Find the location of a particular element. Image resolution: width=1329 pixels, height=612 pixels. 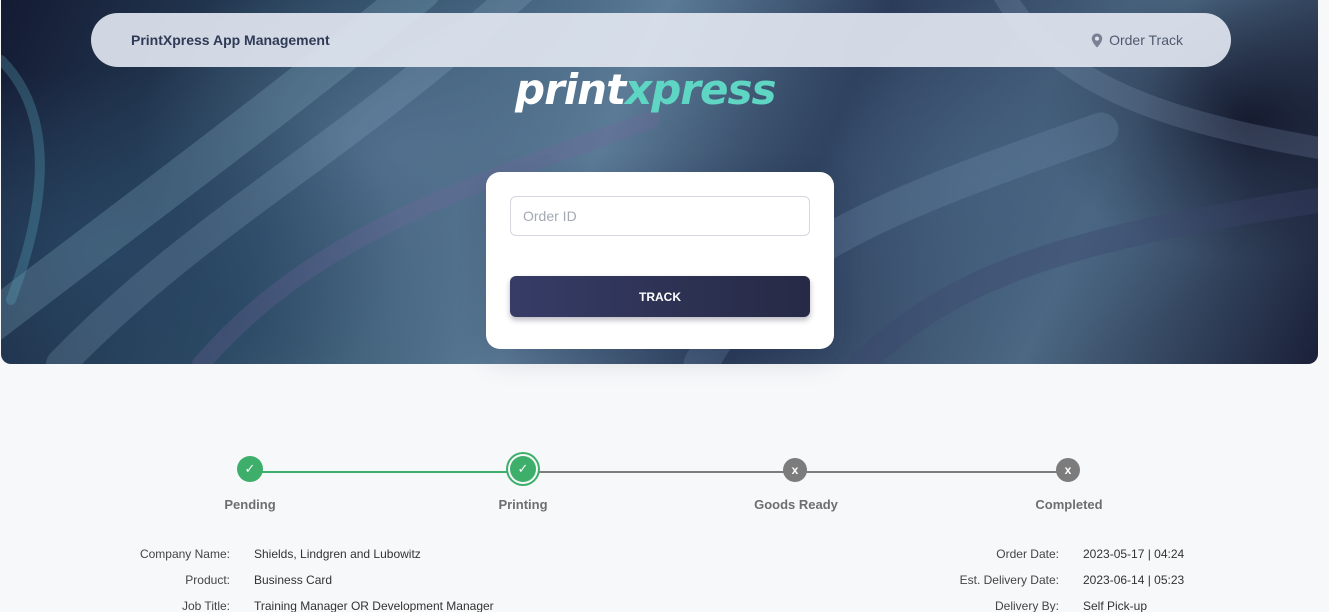

nav-order-track-link: Order Track is located at coordinates (1137, 40).